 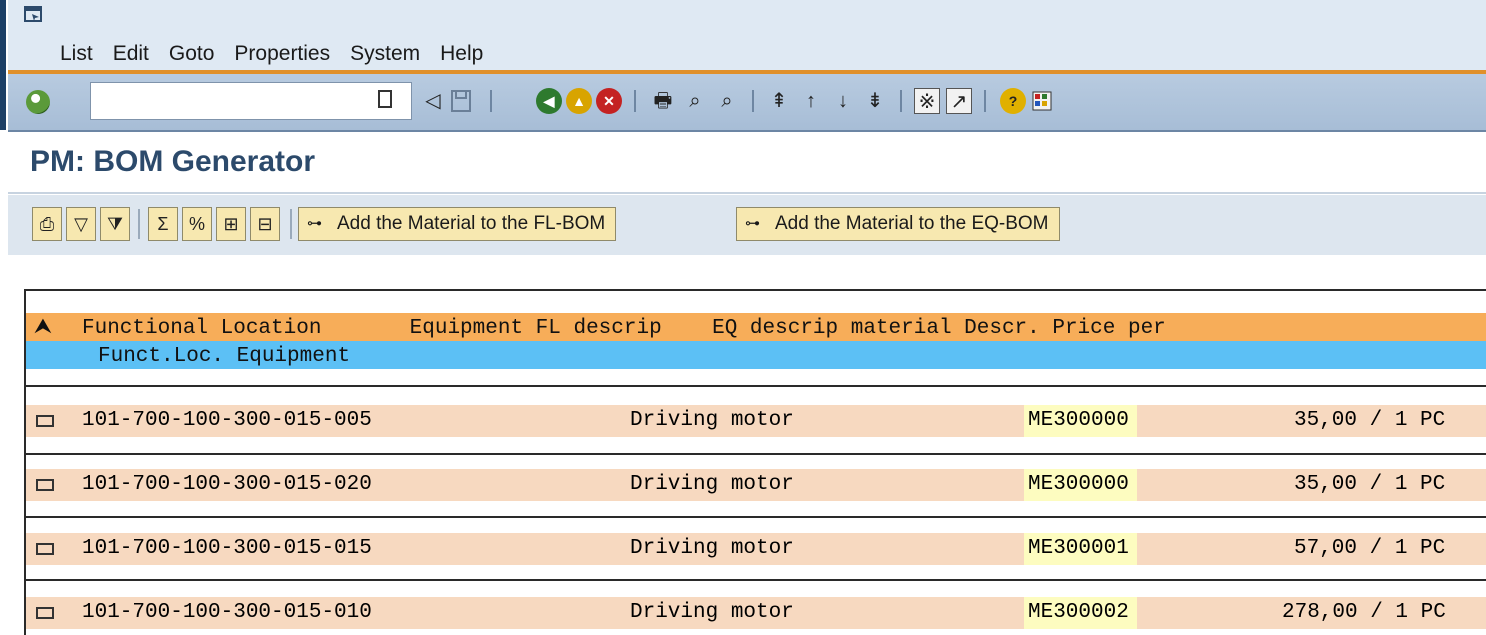 I want to click on print-list-icon: ⎙, so click(x=47, y=224).